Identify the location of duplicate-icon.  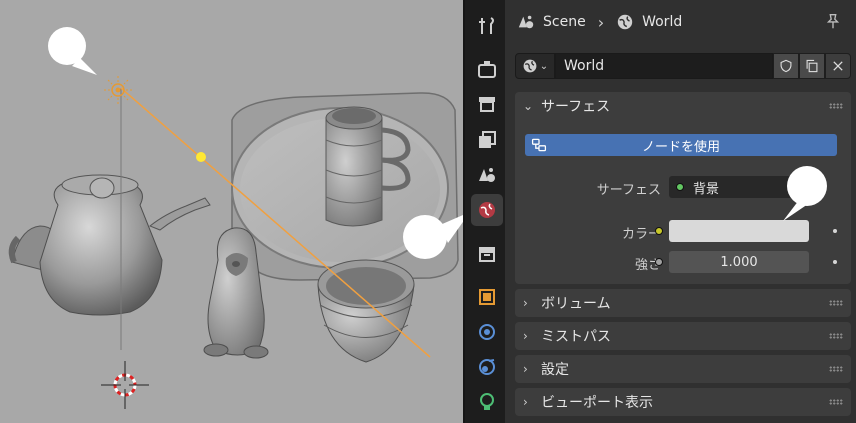
(812, 66).